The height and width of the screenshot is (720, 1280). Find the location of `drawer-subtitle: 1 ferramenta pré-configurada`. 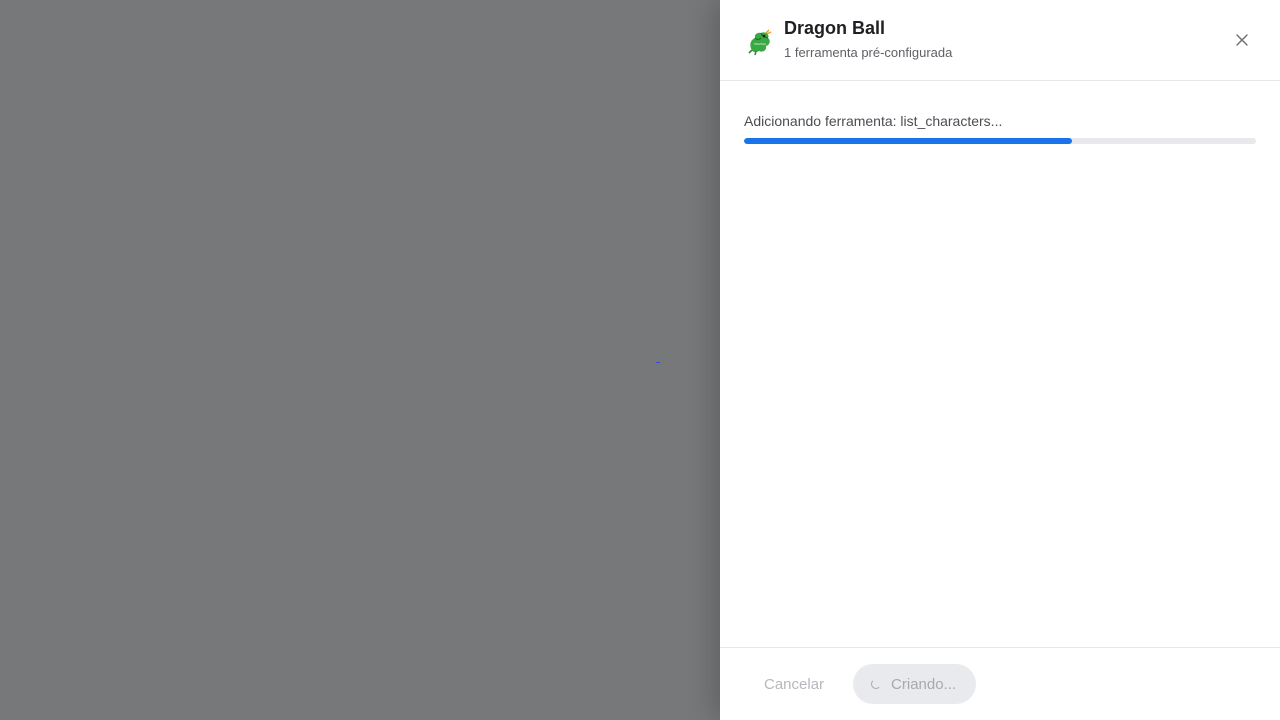

drawer-subtitle: 1 ferramenta pré-configurada is located at coordinates (868, 52).